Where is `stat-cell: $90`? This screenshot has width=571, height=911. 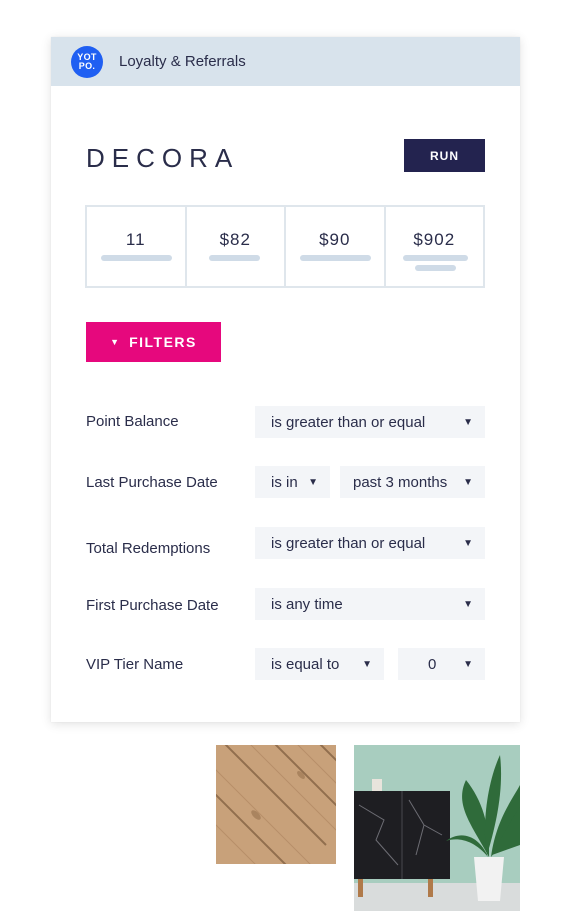
stat-cell: $90 is located at coordinates (336, 246).